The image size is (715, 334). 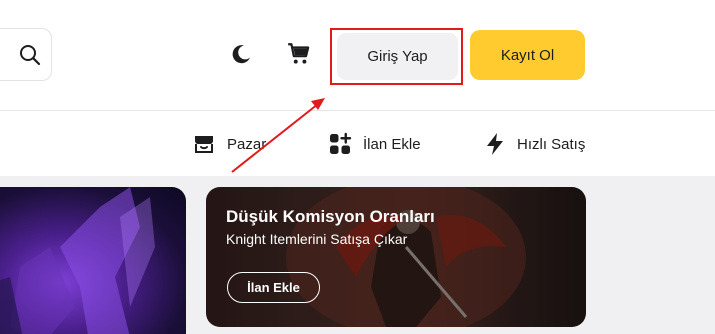 What do you see at coordinates (273, 287) in the screenshot?
I see `banner-add-listing-button: İlan Ekle` at bounding box center [273, 287].